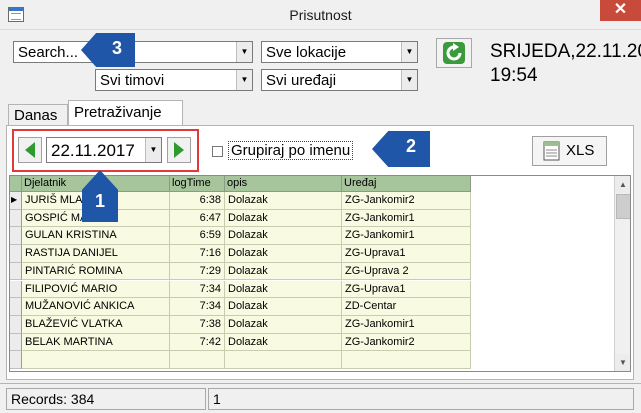  I want to click on cell-logtime: 7:16, so click(197, 254).